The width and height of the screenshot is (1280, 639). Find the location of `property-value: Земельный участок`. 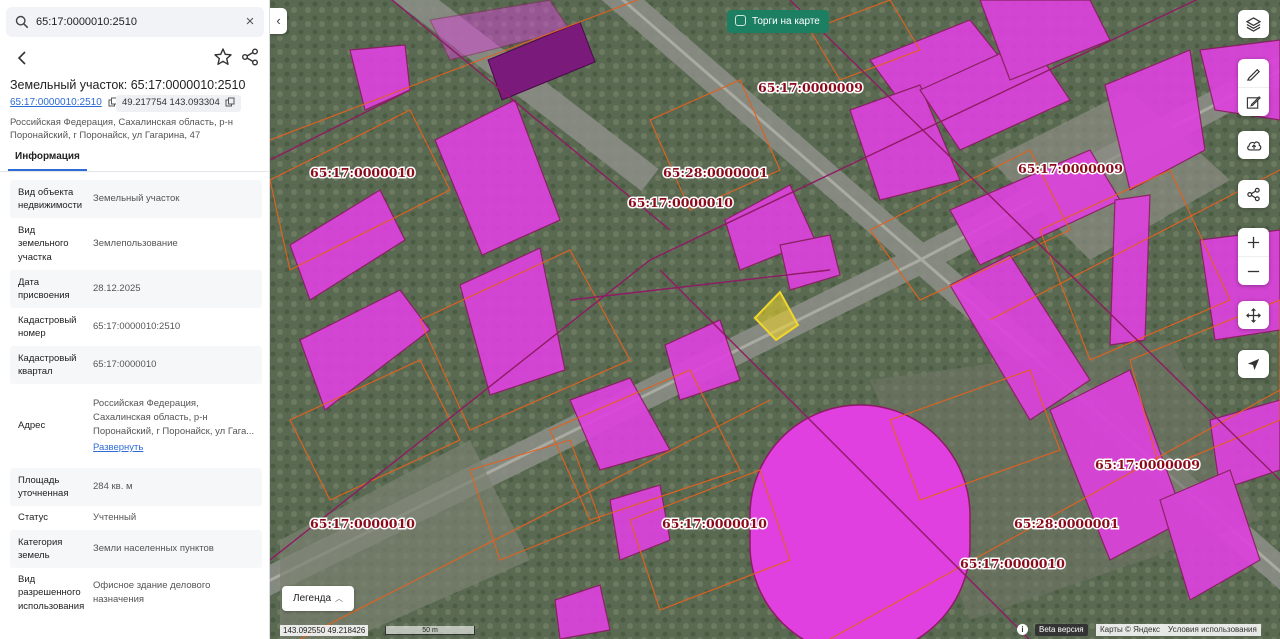

property-value: Земельный участок is located at coordinates (136, 198).